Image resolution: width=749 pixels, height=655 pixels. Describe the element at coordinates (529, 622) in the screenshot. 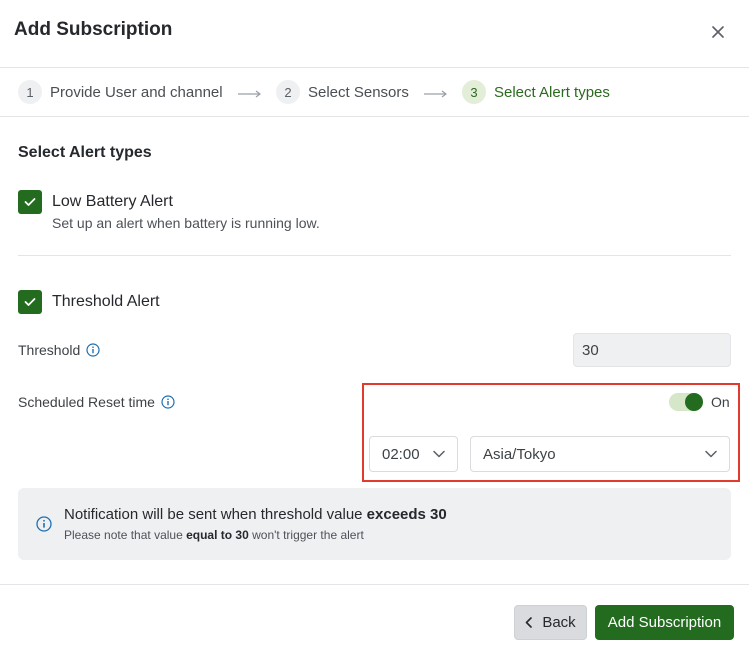

I see `chevron-left-icon` at that location.